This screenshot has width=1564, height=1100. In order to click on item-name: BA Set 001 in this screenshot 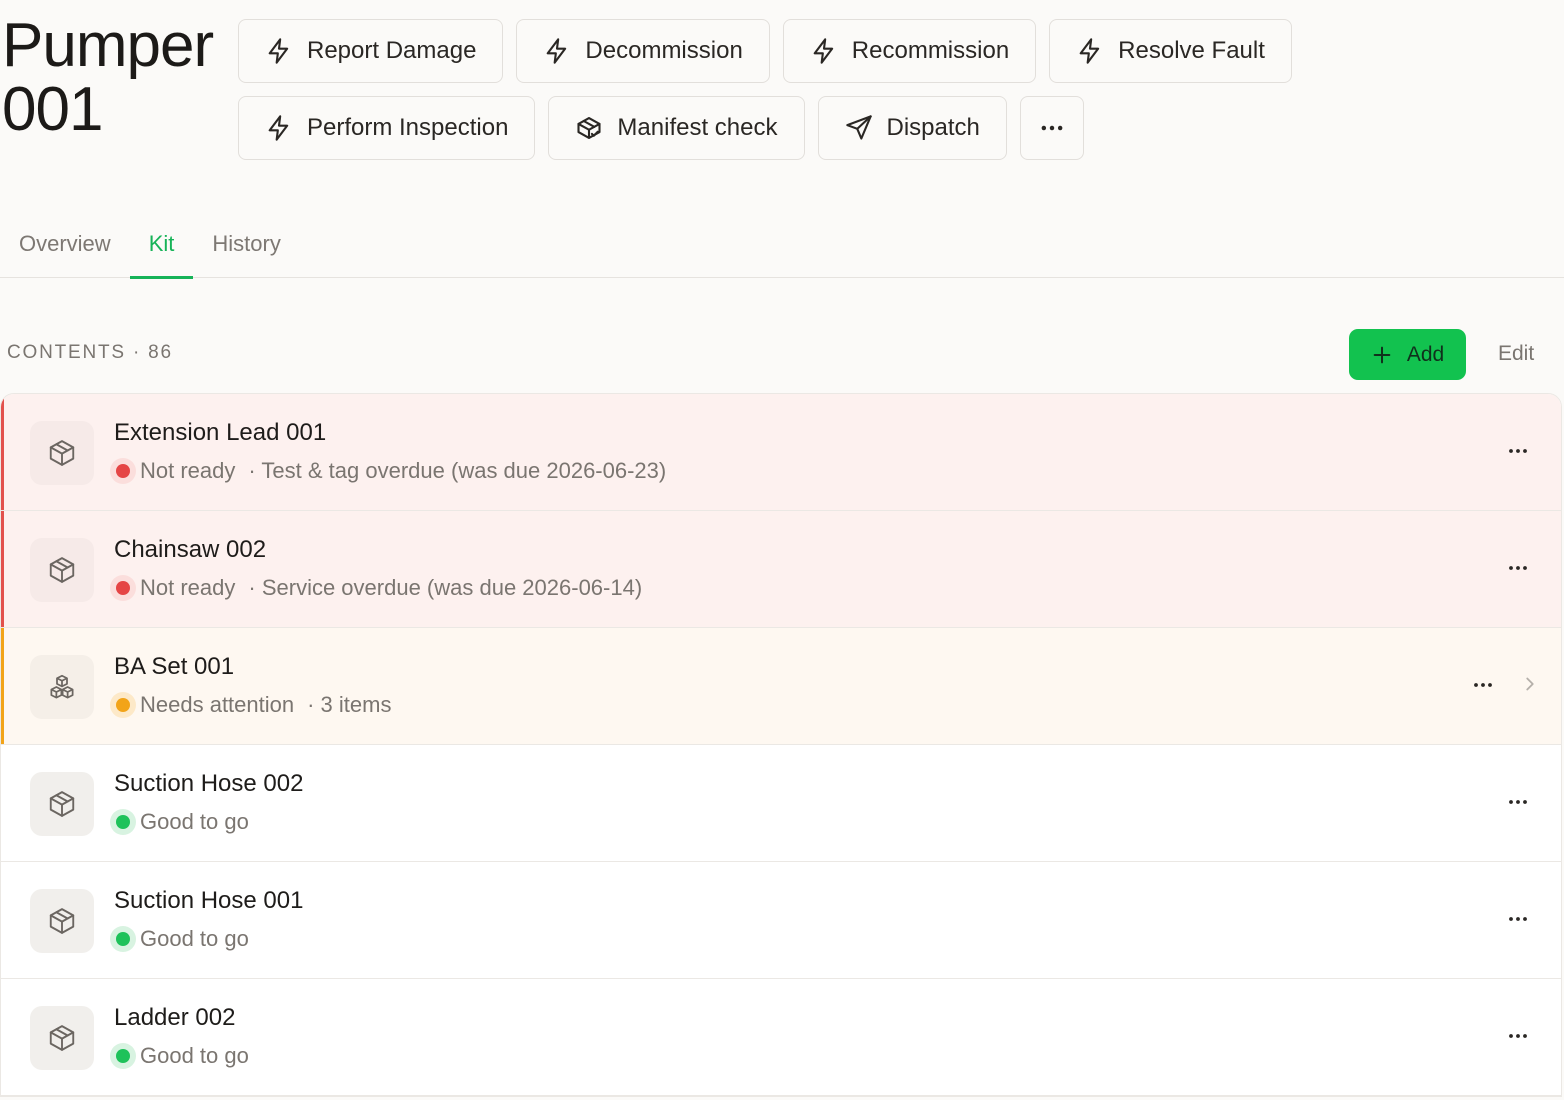, I will do `click(174, 666)`.